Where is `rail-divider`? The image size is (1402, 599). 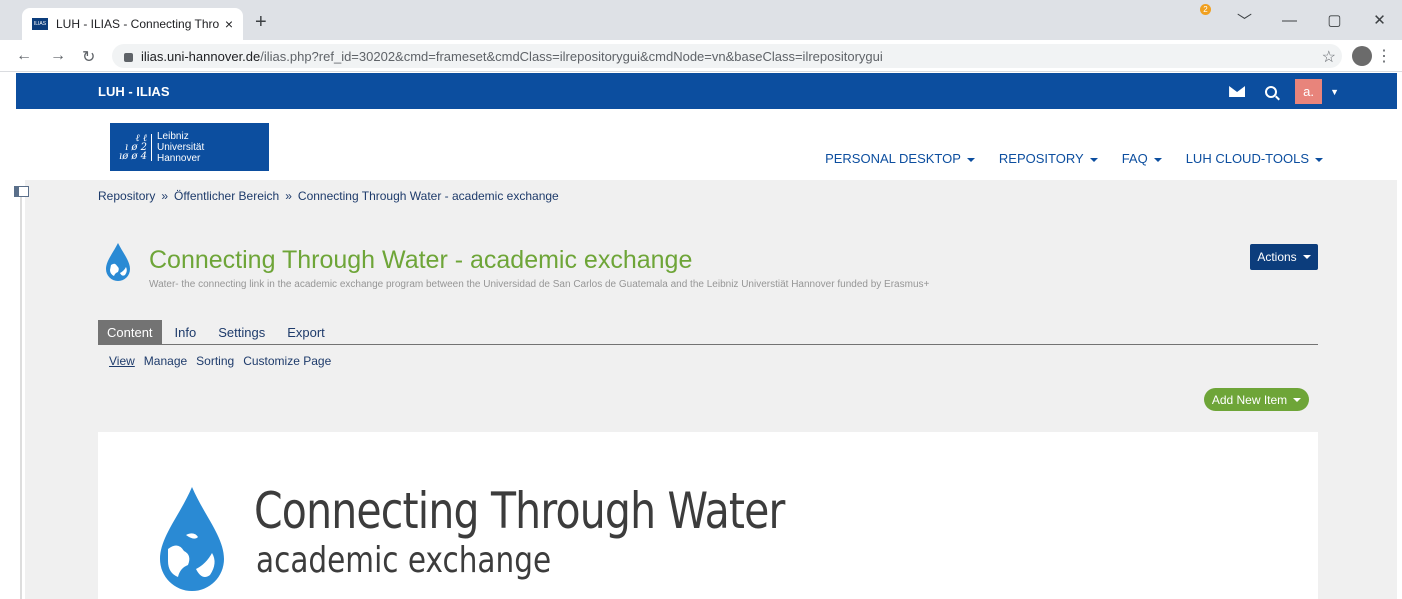
rail-divider is located at coordinates (21, 397).